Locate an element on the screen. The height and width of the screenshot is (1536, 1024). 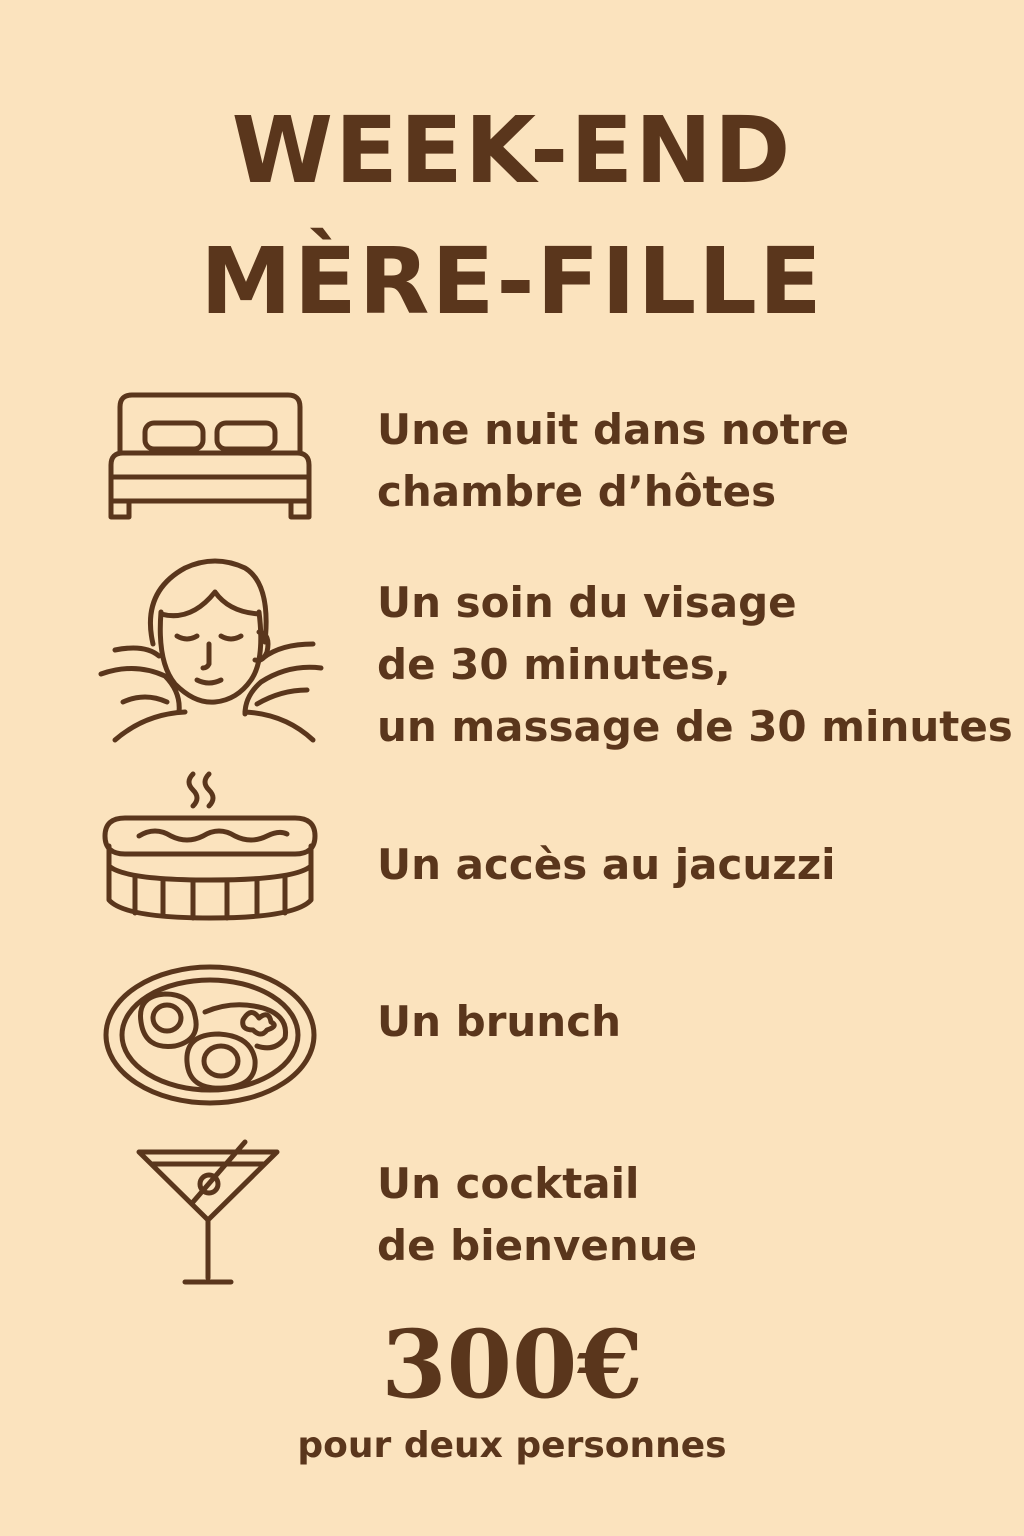
item-text-line: un massage de 30 minutes is located at coordinates (695, 726).